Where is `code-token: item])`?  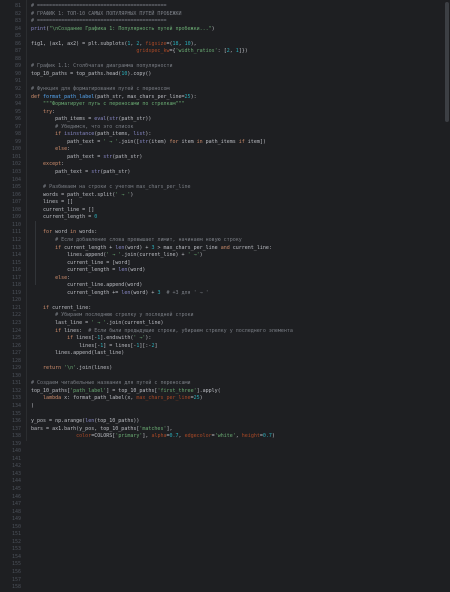
code-token: item]) is located at coordinates (257, 142).